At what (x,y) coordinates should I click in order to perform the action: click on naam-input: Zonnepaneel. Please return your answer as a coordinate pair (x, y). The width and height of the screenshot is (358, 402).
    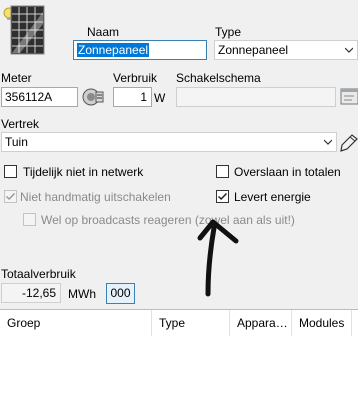
    Looking at the image, I should click on (140, 50).